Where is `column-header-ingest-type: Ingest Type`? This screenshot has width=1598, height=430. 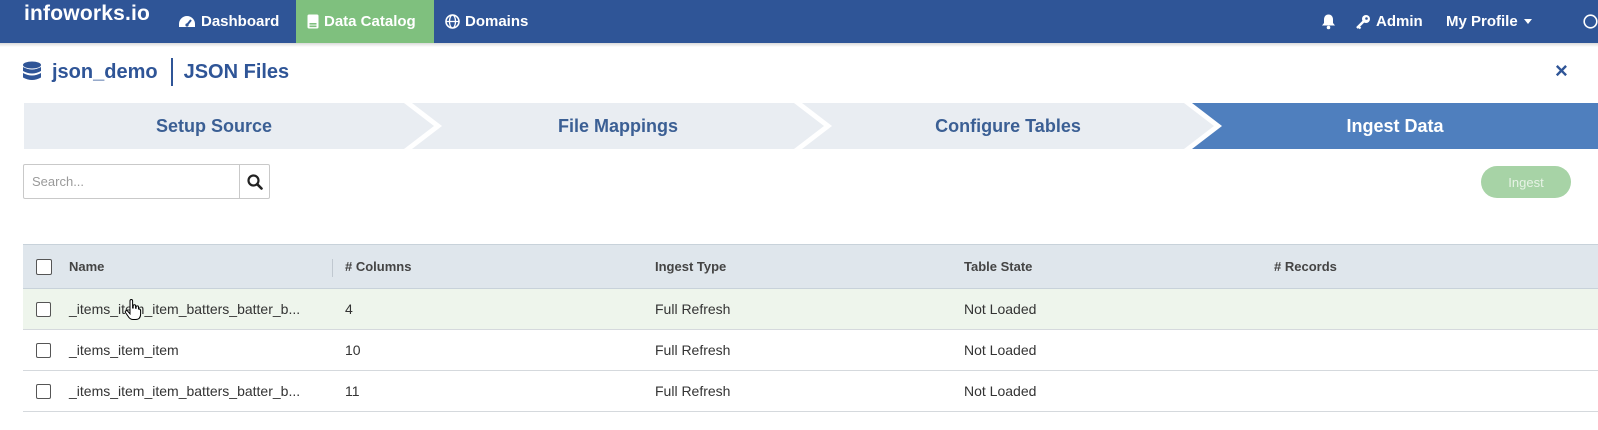 column-header-ingest-type: Ingest Type is located at coordinates (690, 266).